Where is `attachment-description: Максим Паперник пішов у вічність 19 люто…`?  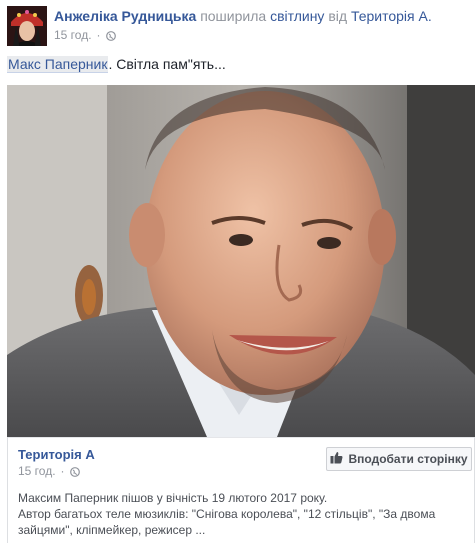
attachment-description: Максим Паперник пішов у вічність 19 люто… is located at coordinates (243, 514).